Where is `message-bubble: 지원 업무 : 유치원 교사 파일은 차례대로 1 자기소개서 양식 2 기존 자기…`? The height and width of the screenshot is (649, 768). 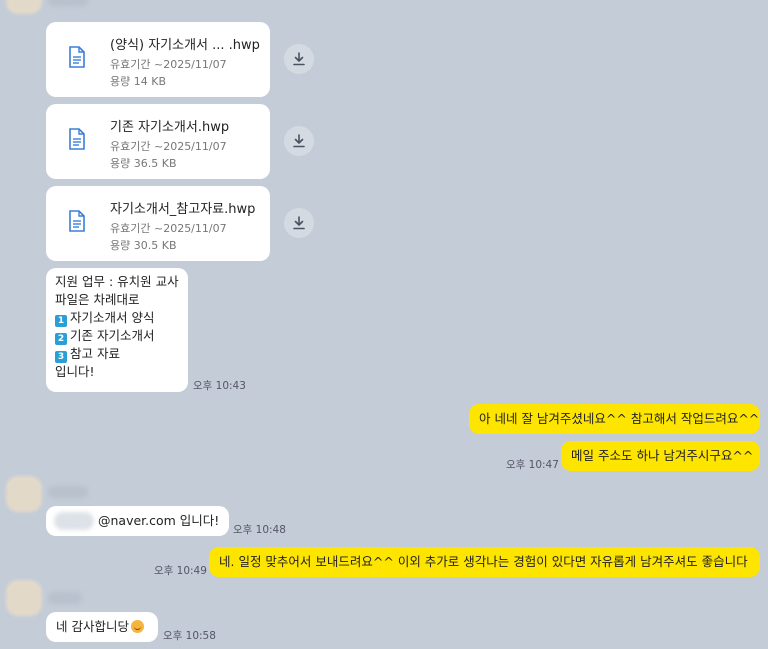 message-bubble: 지원 업무 : 유치원 교사 파일은 차례대로 1 자기소개서 양식 2 기존 자기… is located at coordinates (117, 330).